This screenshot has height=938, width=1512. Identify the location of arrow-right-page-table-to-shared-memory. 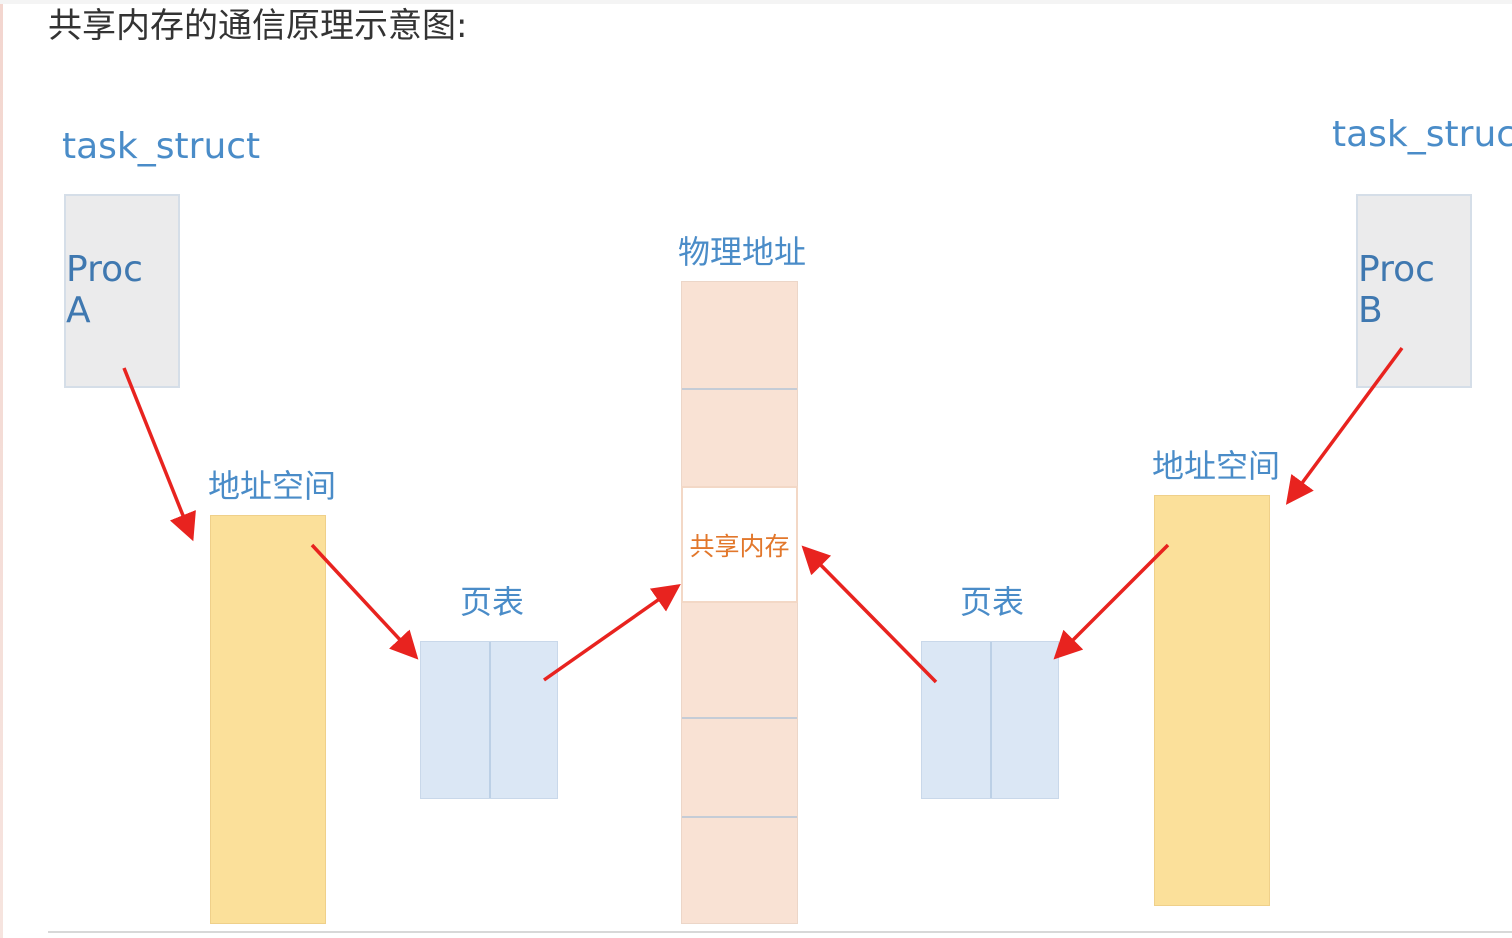
(869, 614).